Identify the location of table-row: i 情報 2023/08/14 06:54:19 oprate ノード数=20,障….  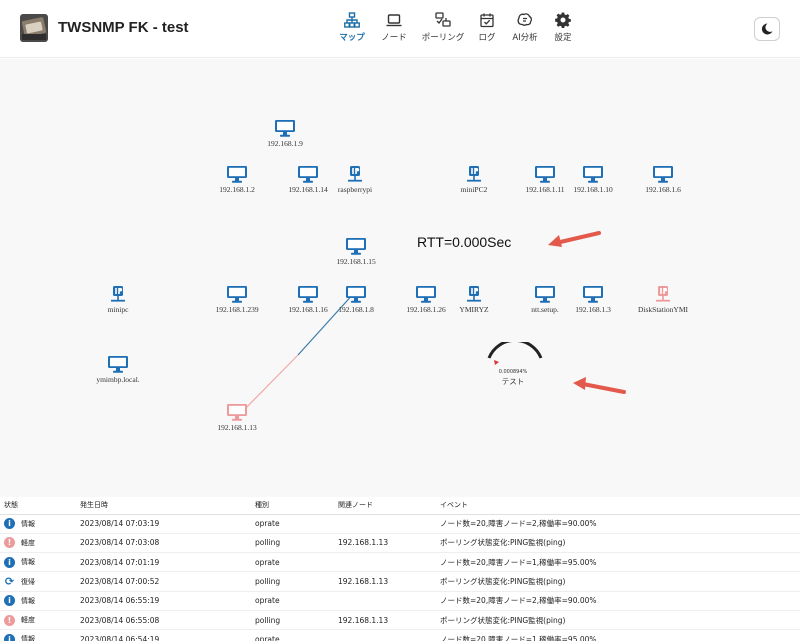
(400, 635).